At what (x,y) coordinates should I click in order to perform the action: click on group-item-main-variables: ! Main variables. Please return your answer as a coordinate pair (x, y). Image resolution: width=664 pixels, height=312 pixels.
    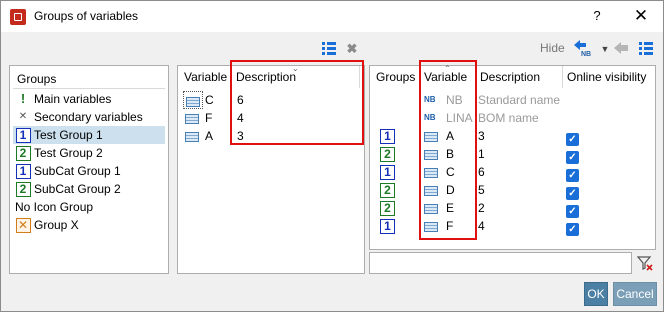
    Looking at the image, I should click on (89, 99).